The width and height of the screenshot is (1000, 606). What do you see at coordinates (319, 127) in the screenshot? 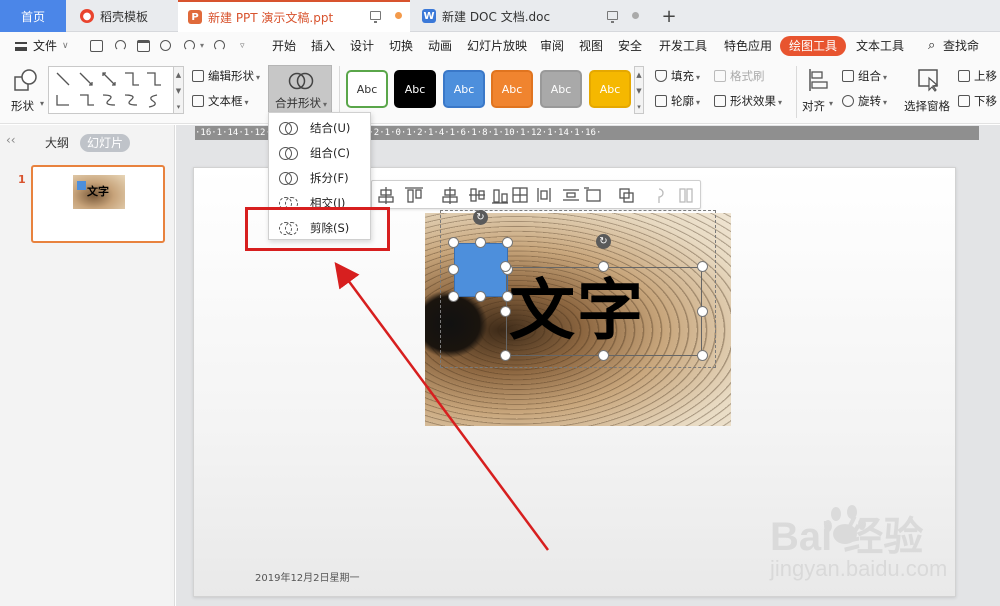
I see `menu-item-union: 结合(U)` at bounding box center [319, 127].